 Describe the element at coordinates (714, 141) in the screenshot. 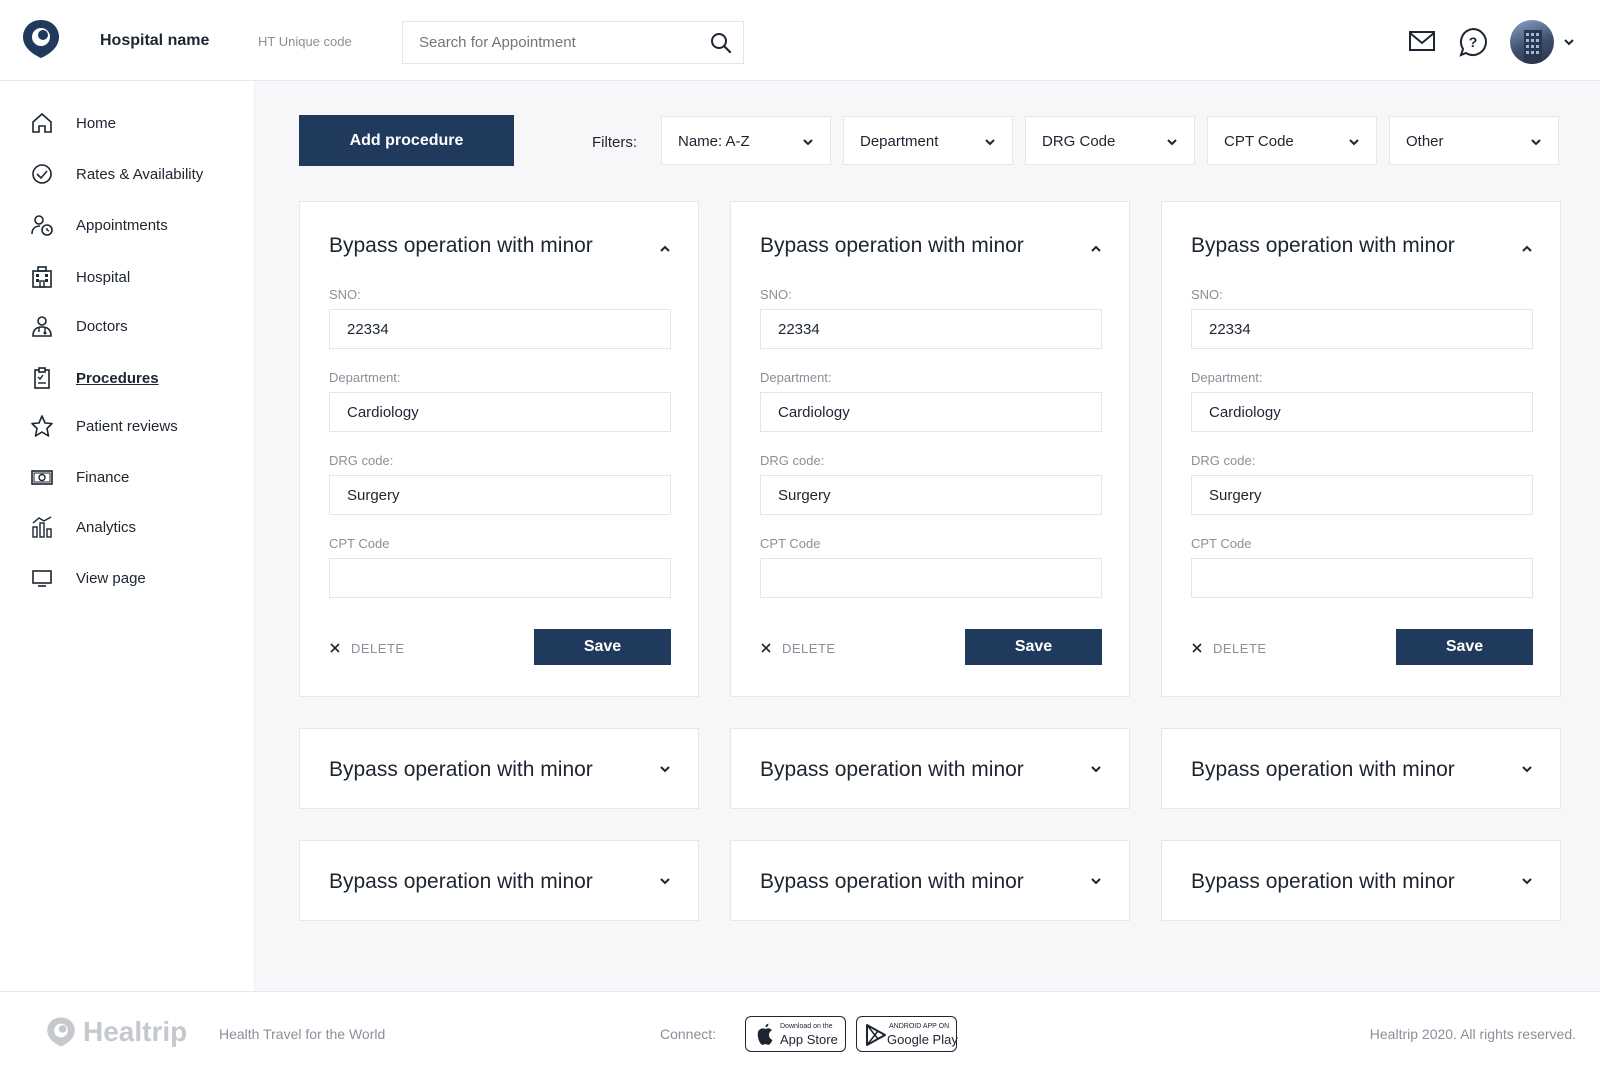

I see `filter-value: Name: A-Z` at that location.